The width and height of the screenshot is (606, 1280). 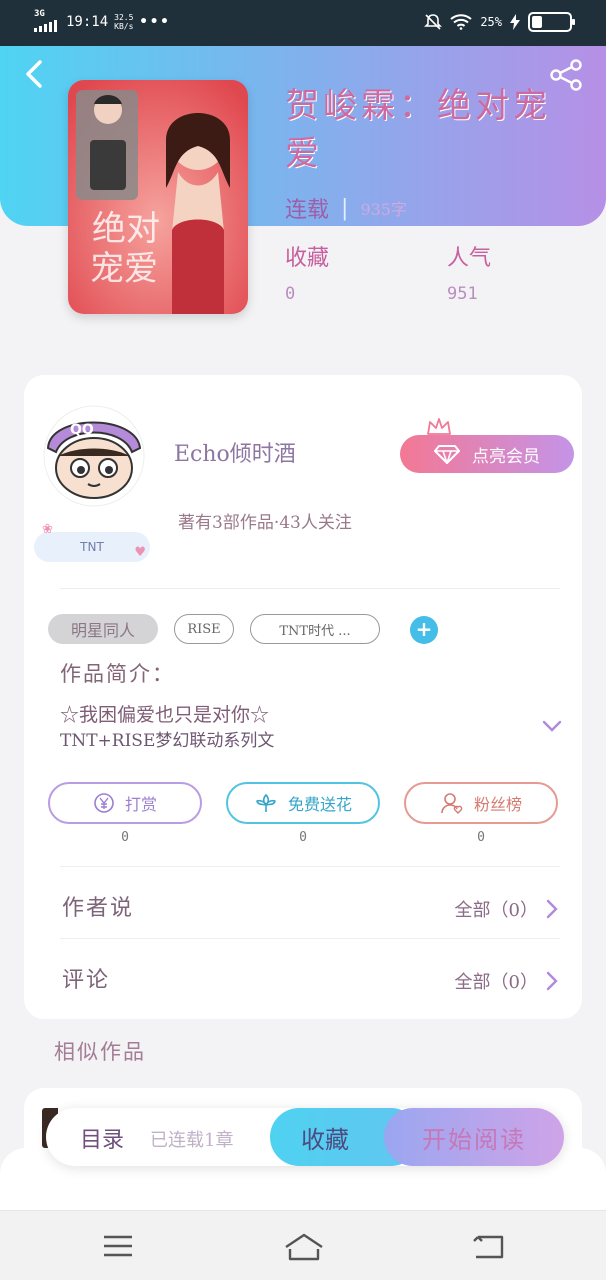 What do you see at coordinates (491, 22) in the screenshot?
I see `battery-percent: 25%` at bounding box center [491, 22].